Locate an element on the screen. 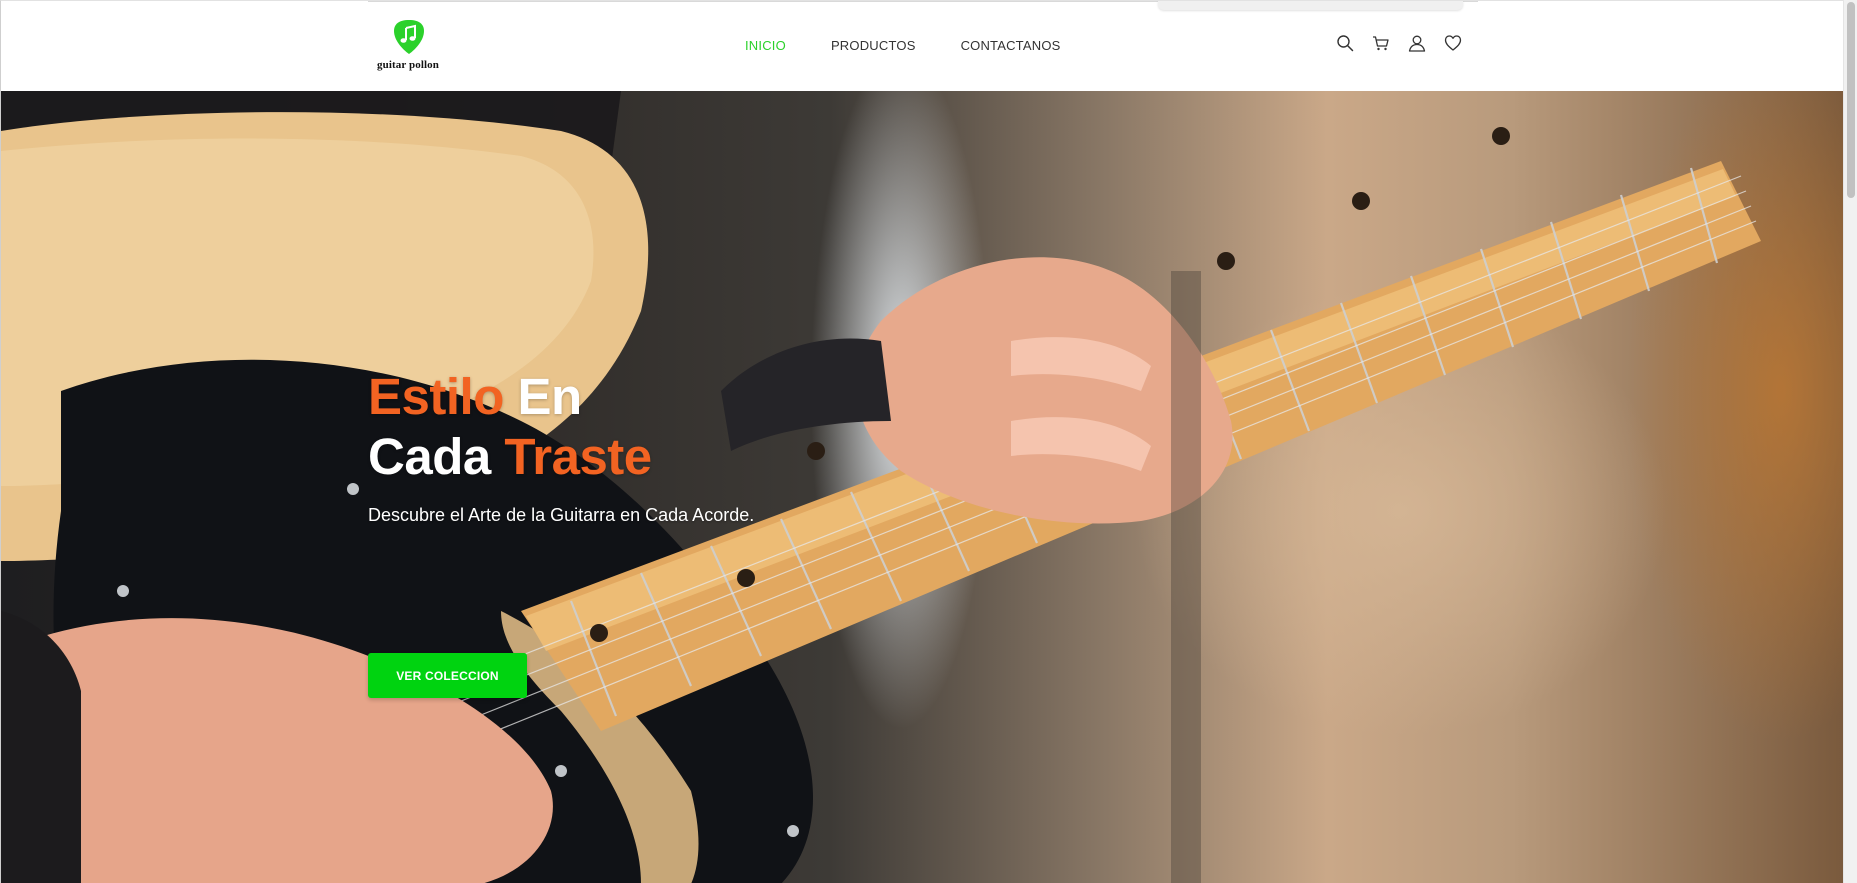  search-icon is located at coordinates (1345, 43).